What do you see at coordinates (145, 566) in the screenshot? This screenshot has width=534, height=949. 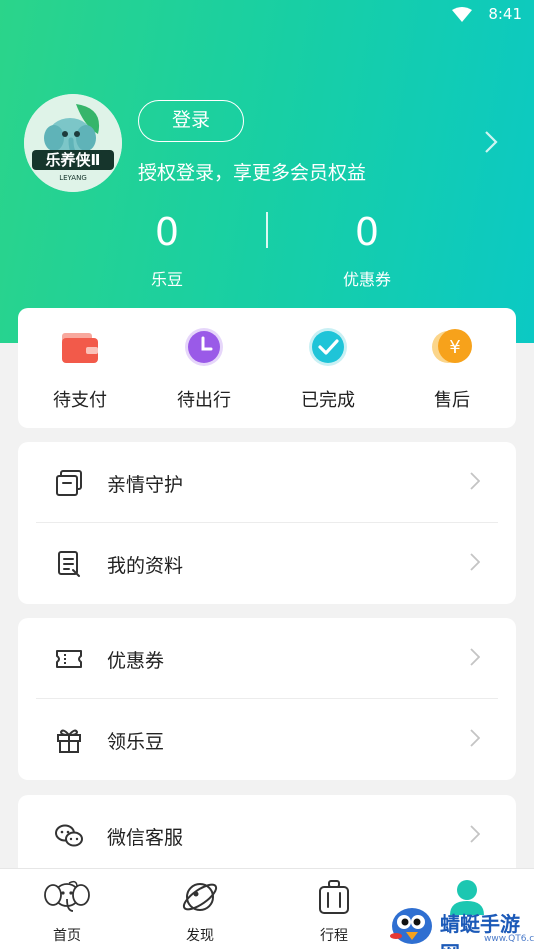 I see `menu-label: 我的资料` at bounding box center [145, 566].